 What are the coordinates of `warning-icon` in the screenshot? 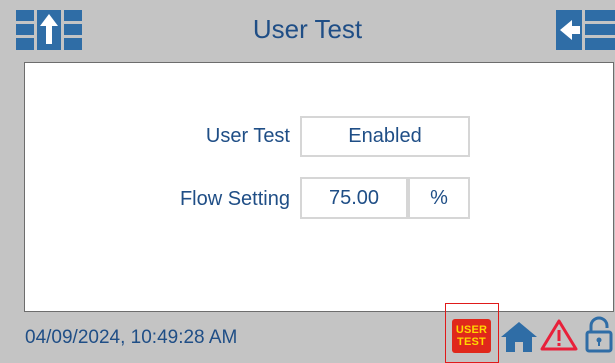 It's located at (559, 335).